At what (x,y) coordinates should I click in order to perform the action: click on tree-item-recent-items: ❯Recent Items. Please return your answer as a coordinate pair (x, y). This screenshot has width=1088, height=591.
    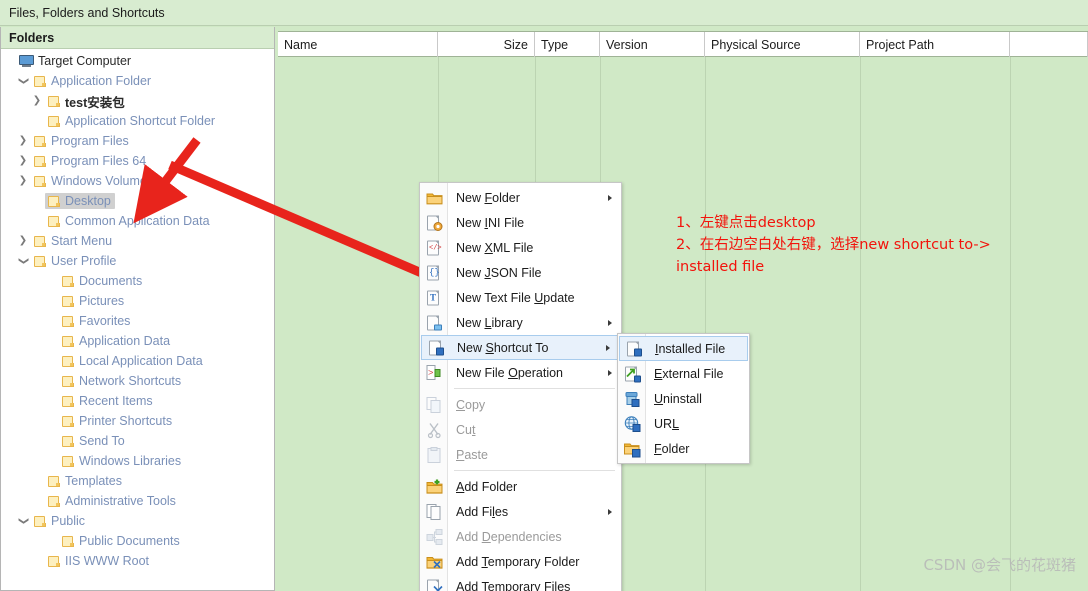
    Looking at the image, I should click on (137, 401).